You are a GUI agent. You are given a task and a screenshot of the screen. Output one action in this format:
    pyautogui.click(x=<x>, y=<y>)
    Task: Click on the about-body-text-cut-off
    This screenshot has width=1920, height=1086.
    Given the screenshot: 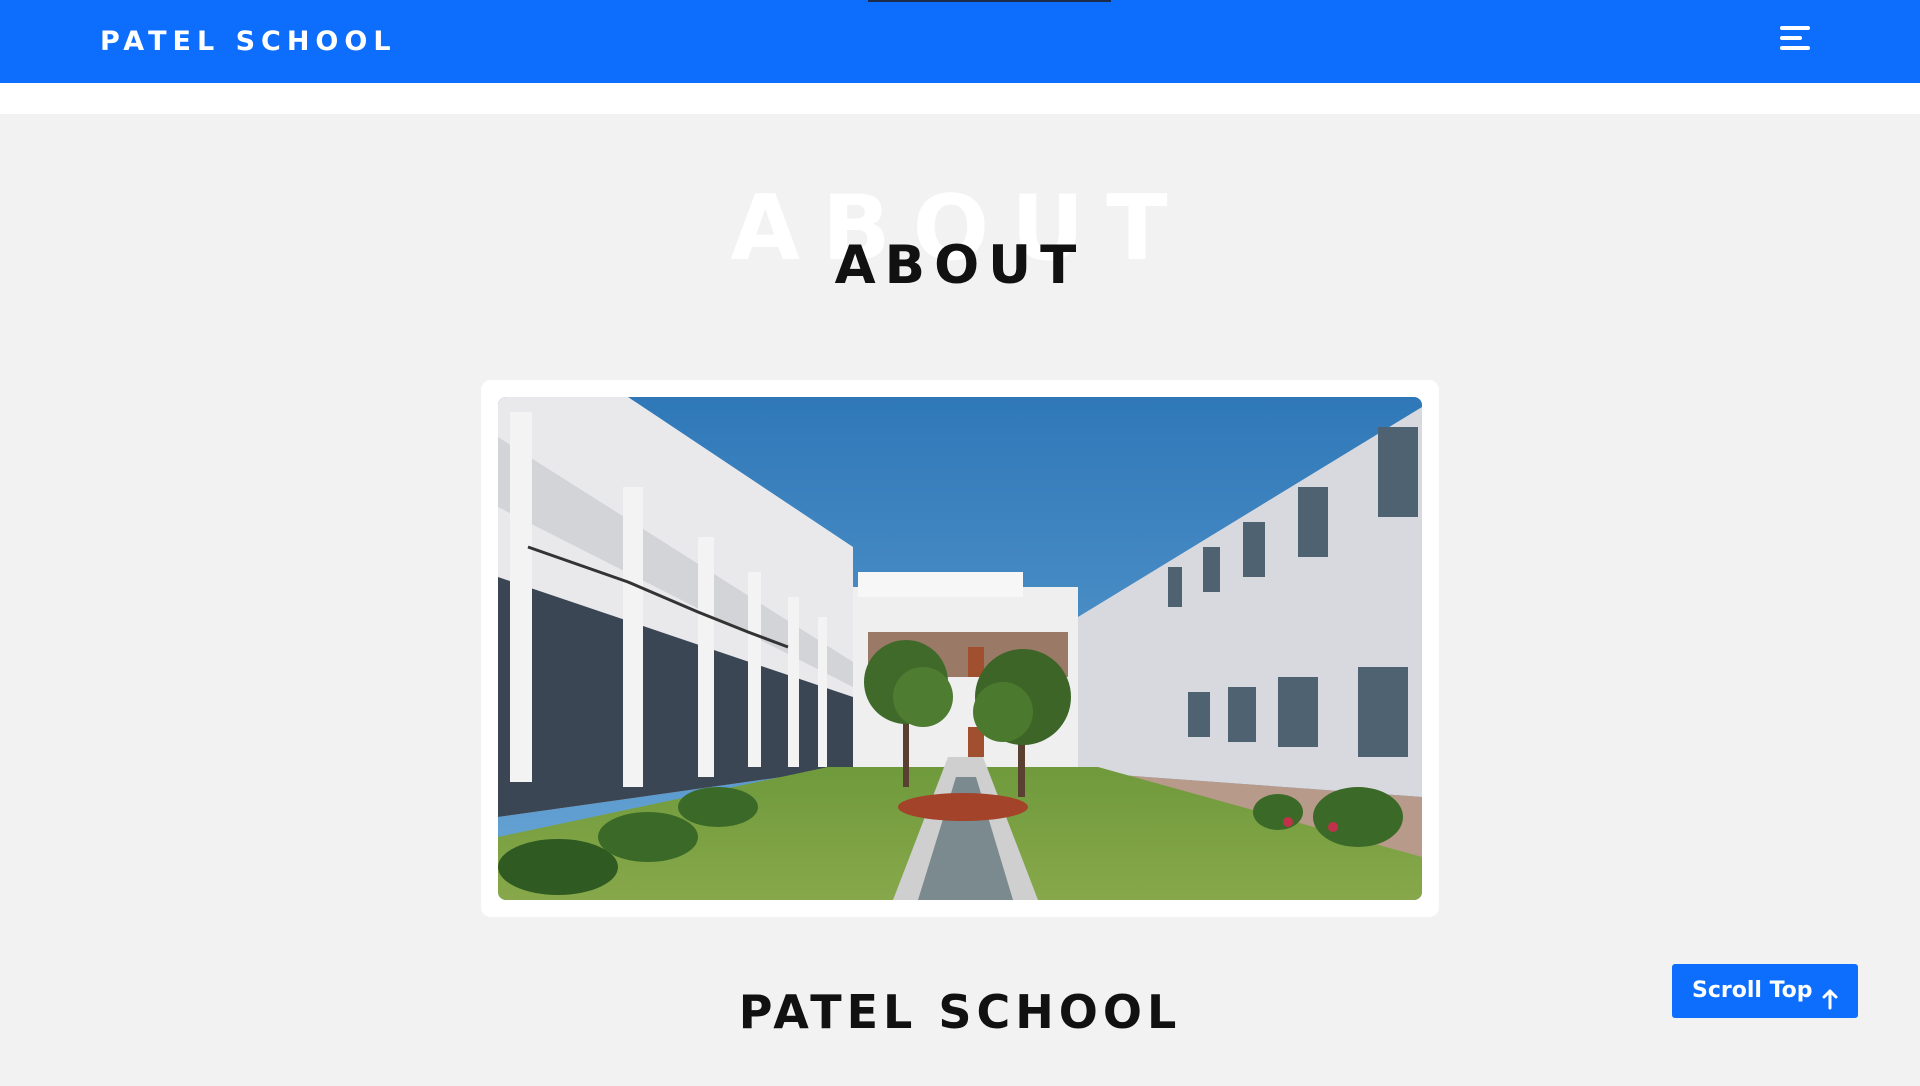 What is the action you would take?
    pyautogui.click(x=960, y=1076)
    